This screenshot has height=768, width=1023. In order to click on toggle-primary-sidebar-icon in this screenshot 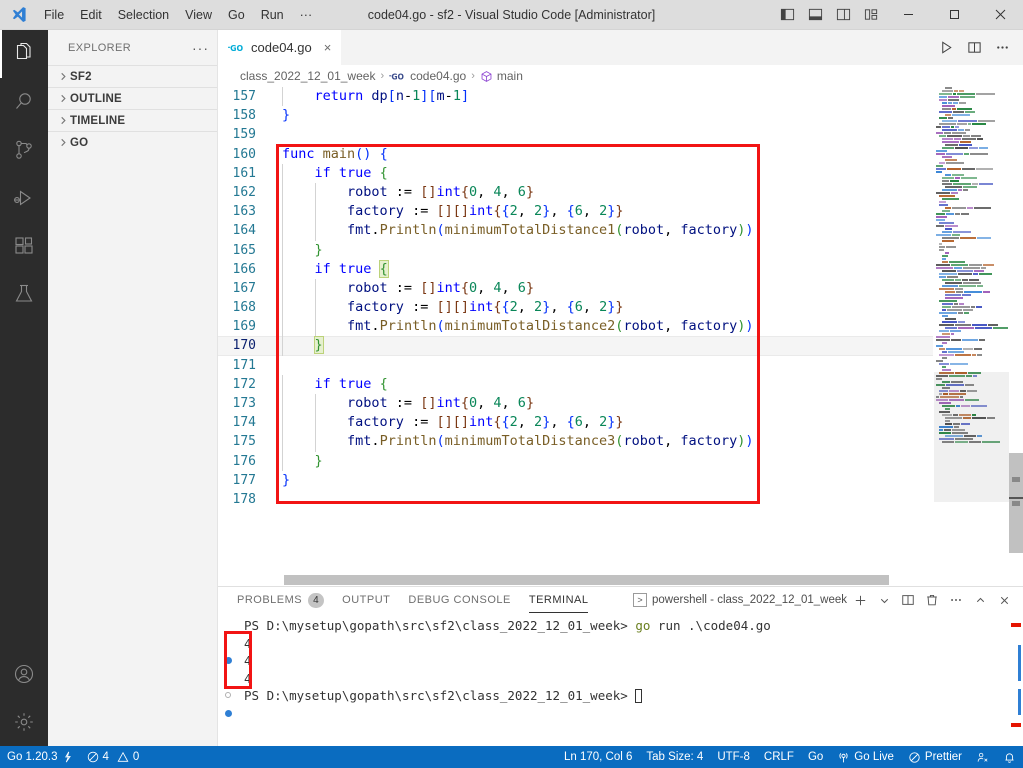, I will do `click(787, 15)`.